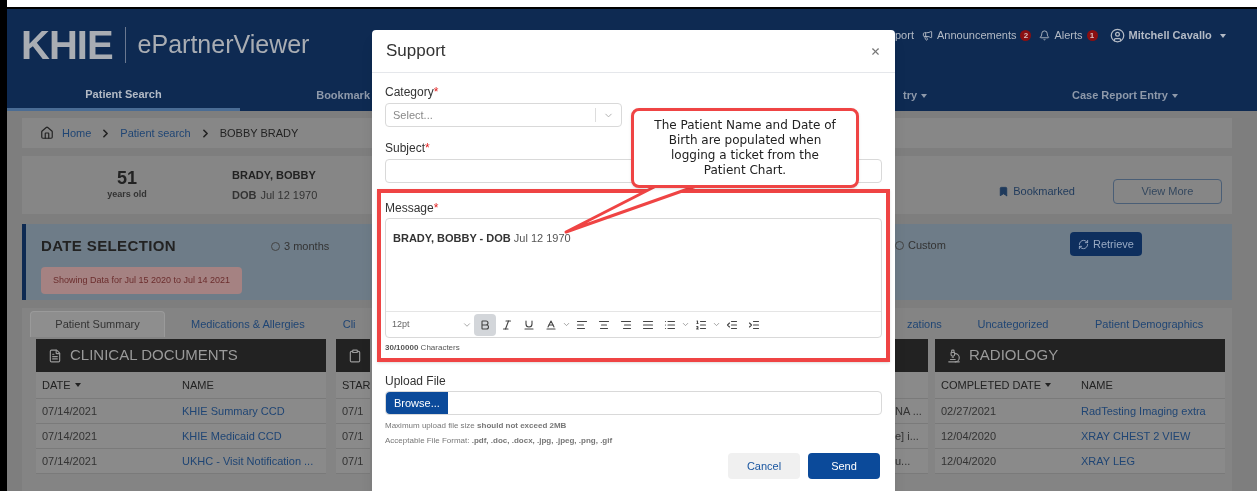 The image size is (1257, 491). Describe the element at coordinates (1014, 355) in the screenshot. I see `panel-title: RADIOLOGY` at that location.